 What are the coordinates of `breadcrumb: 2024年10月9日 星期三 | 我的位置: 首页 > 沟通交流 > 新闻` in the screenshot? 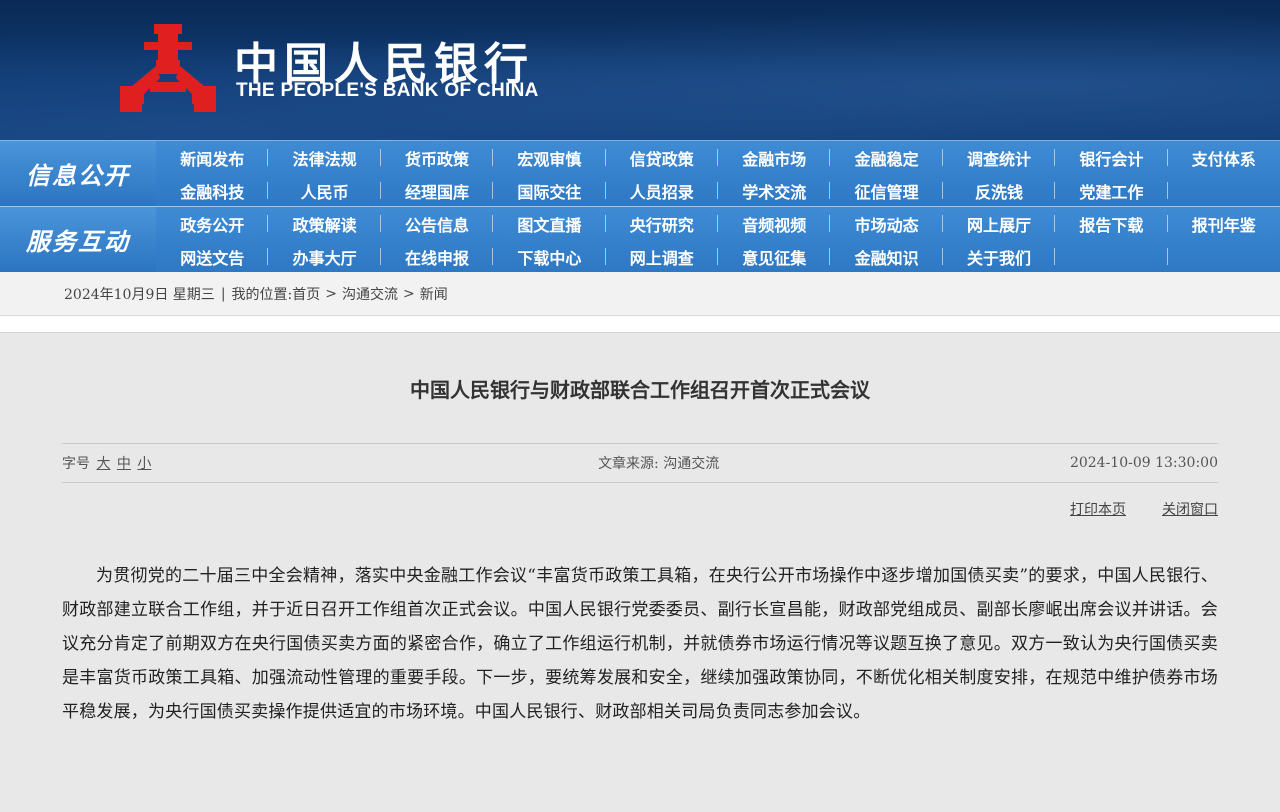 It's located at (640, 294).